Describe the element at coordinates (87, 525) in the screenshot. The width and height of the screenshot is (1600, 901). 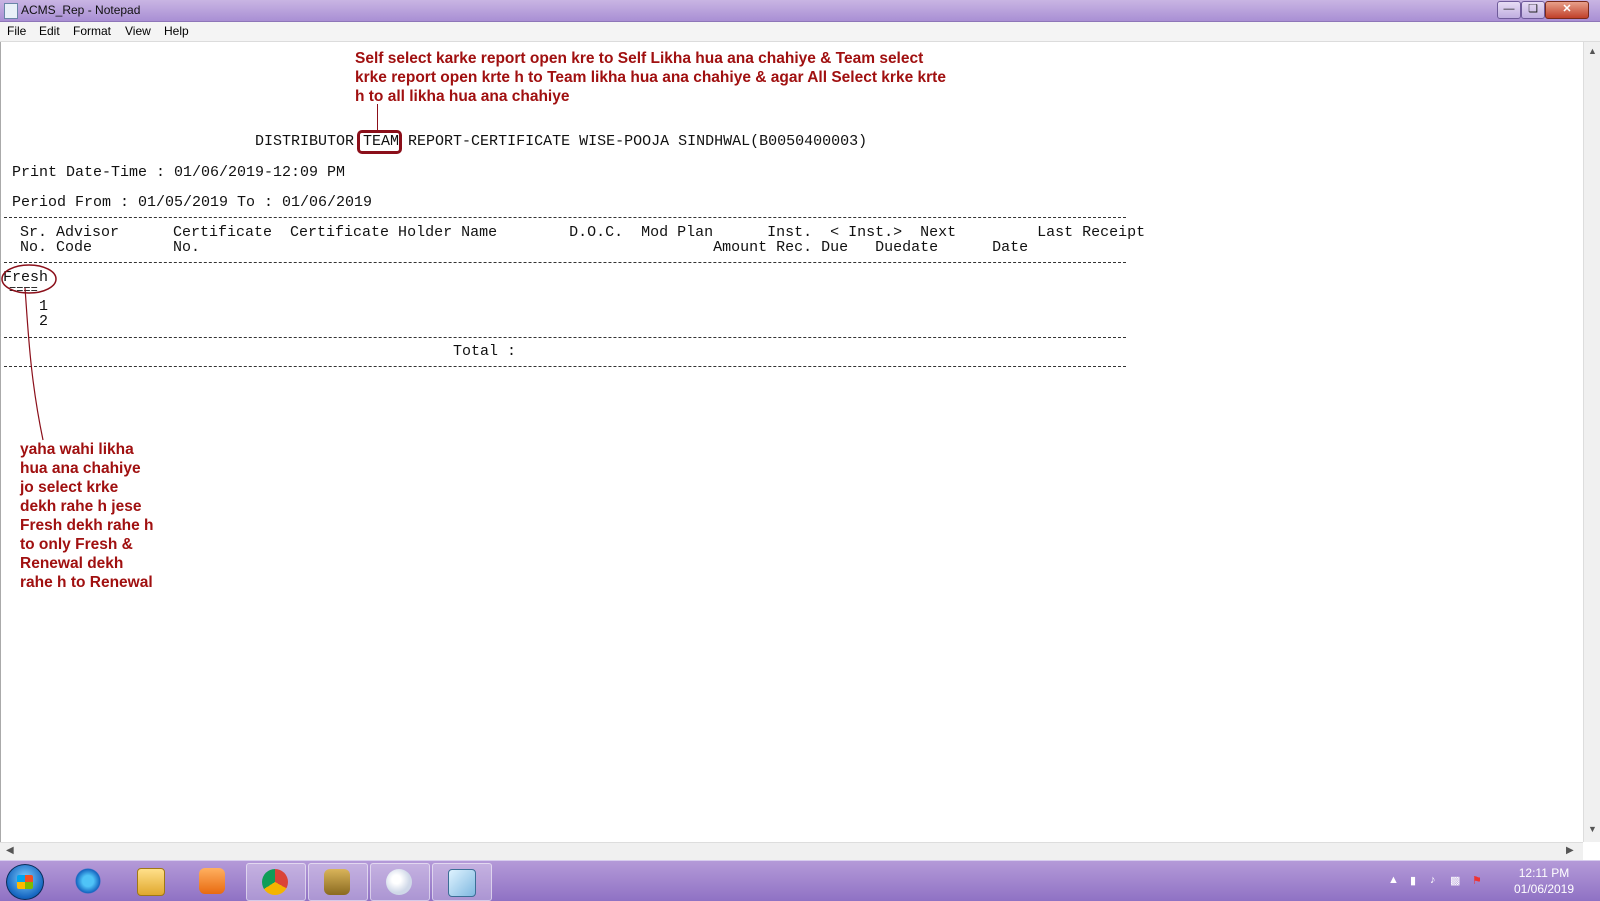
I see `annotation-line: Fresh dekh rahe h` at that location.